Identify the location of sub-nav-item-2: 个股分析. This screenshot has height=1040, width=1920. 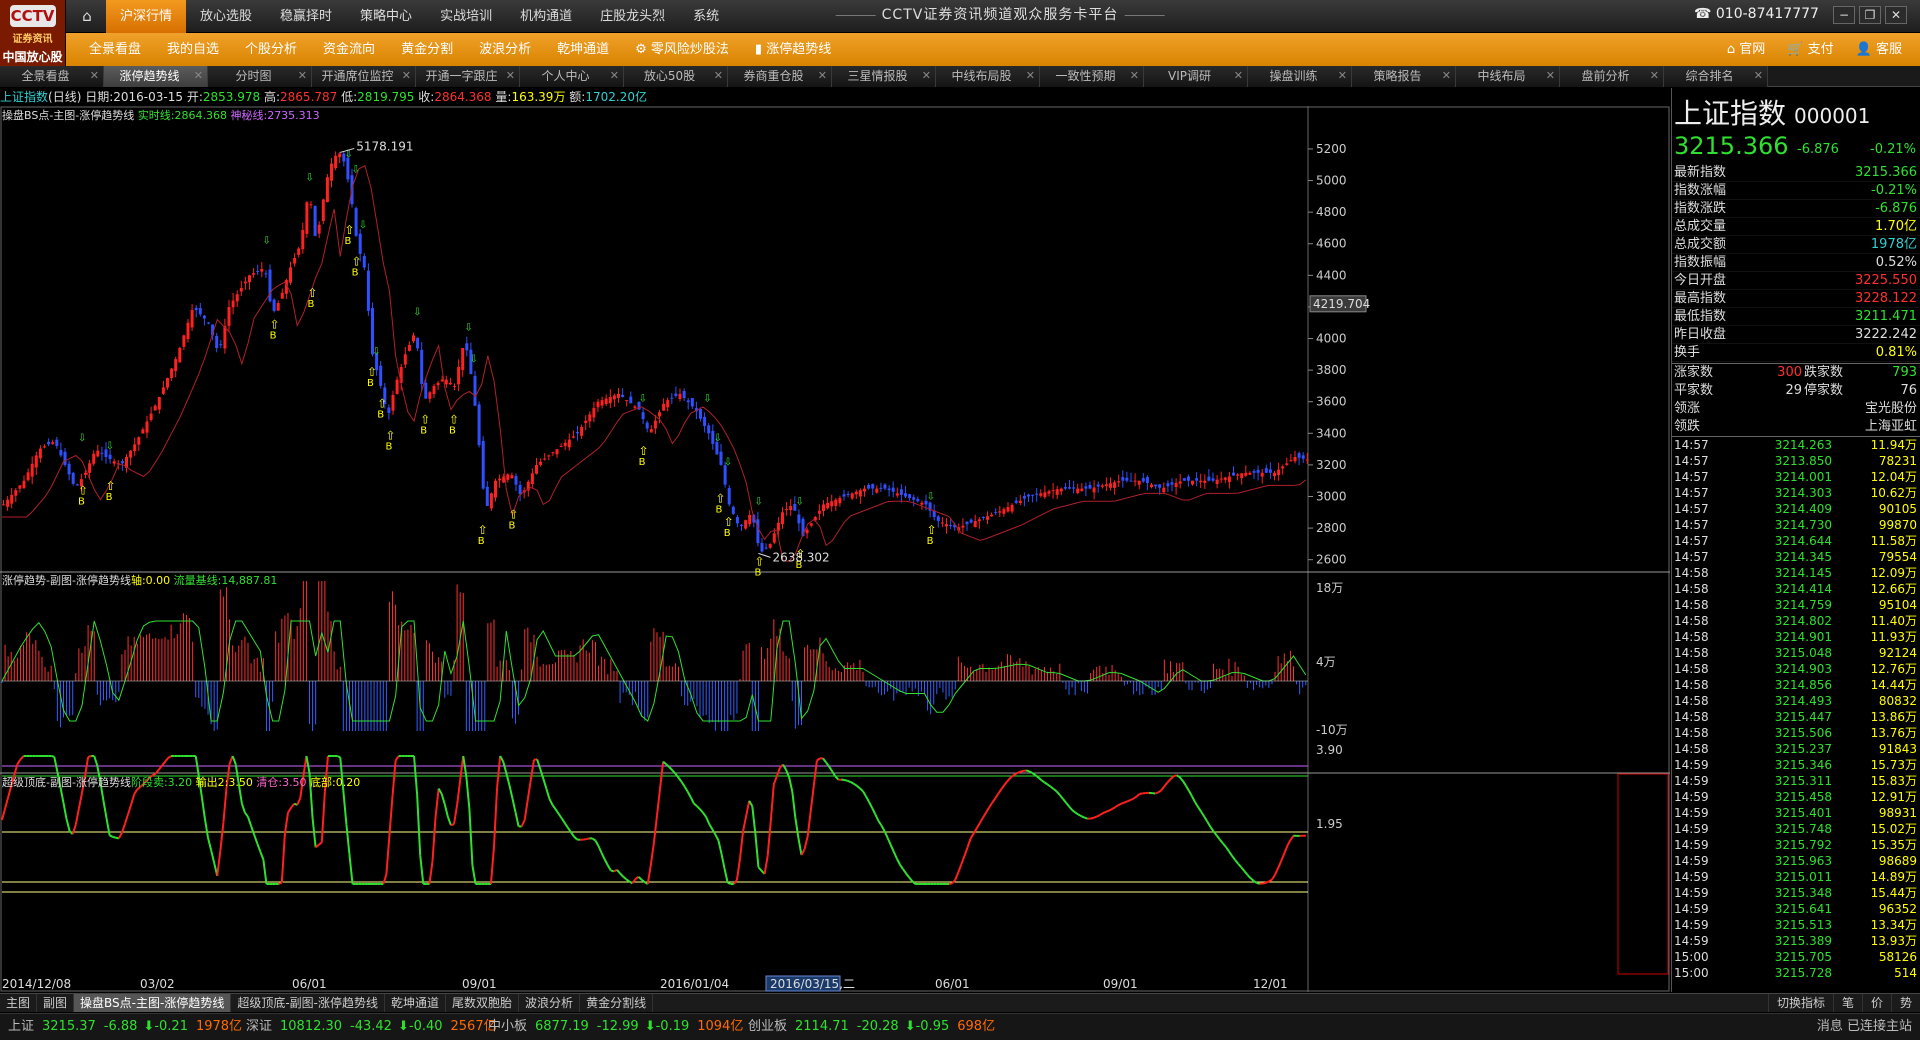
(271, 49).